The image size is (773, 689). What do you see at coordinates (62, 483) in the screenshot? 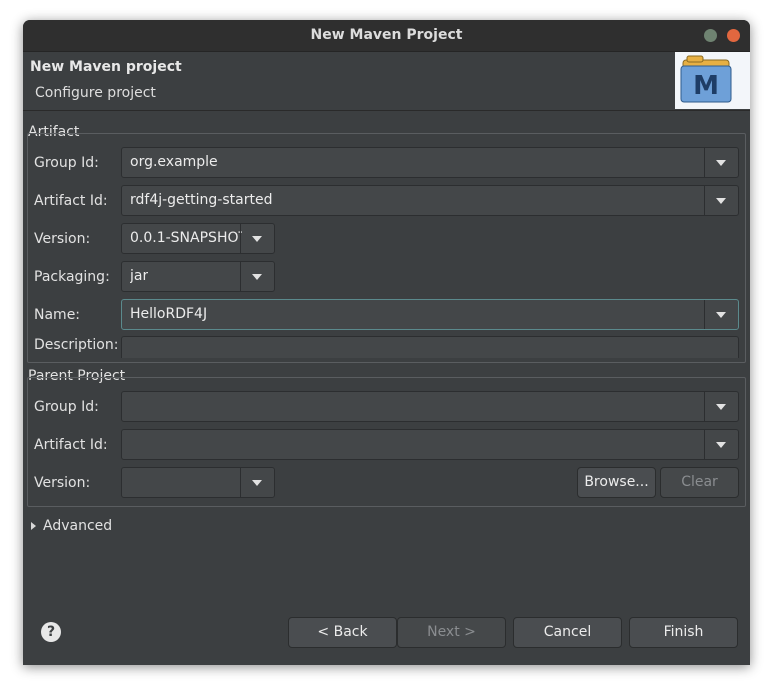
I see `parent-version-label: Version:` at bounding box center [62, 483].